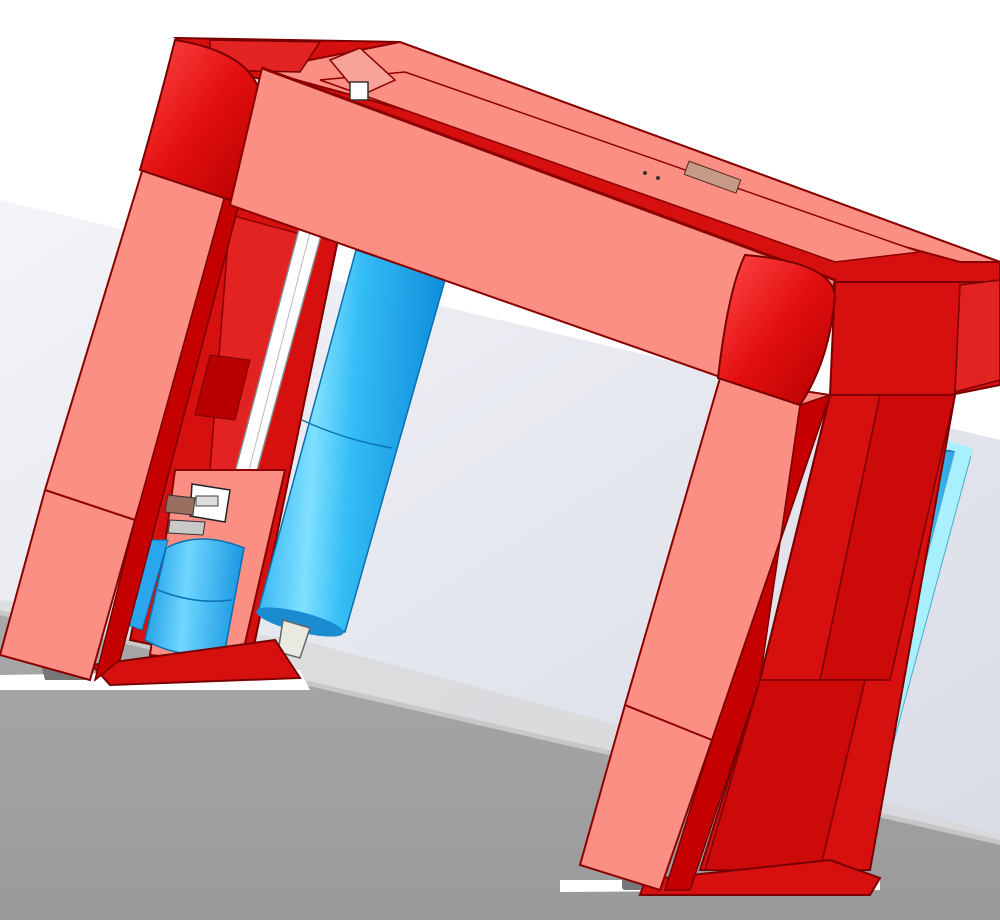 This screenshot has width=1000, height=920. I want to click on sensor-block, so click(359, 91).